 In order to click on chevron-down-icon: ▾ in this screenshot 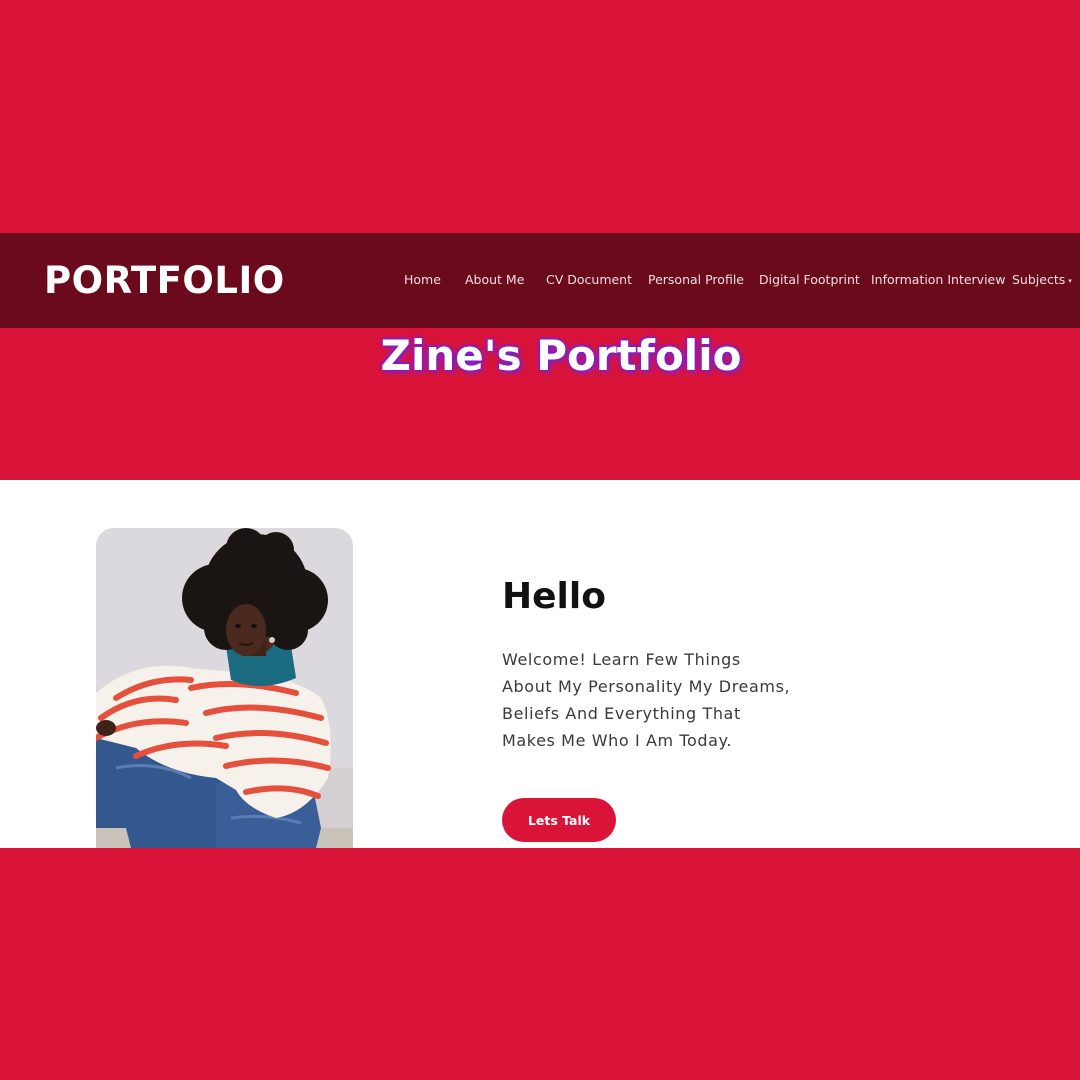, I will do `click(1070, 280)`.